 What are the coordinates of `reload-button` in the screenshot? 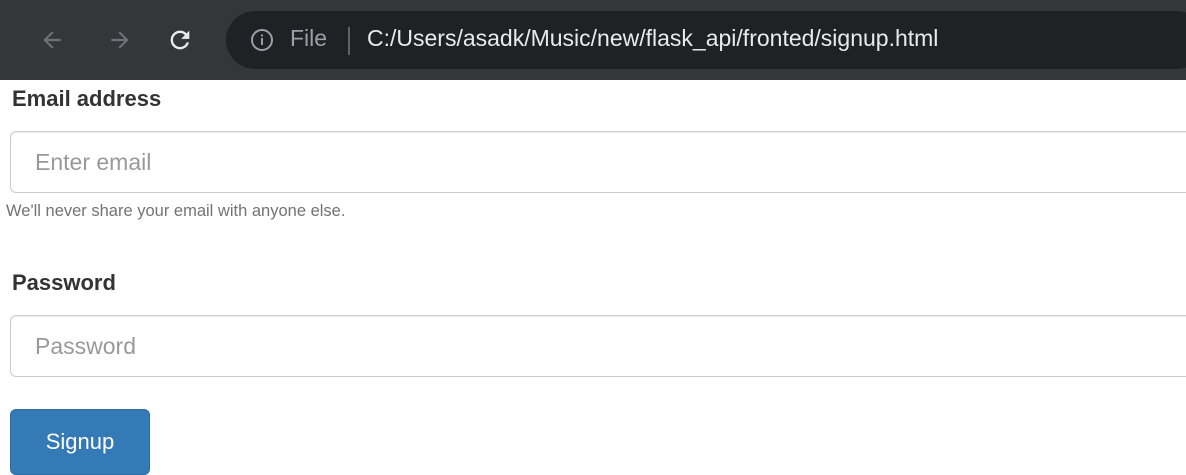 It's located at (180, 40).